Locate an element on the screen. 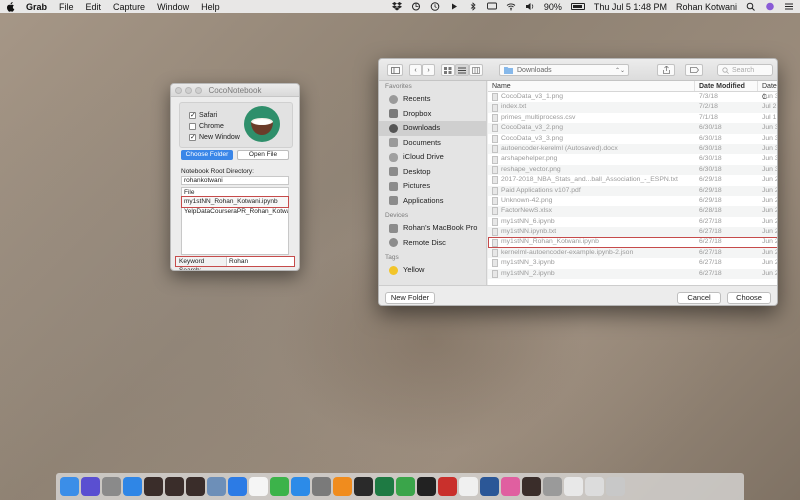  menu-app-name: Grab is located at coordinates (36, 7).